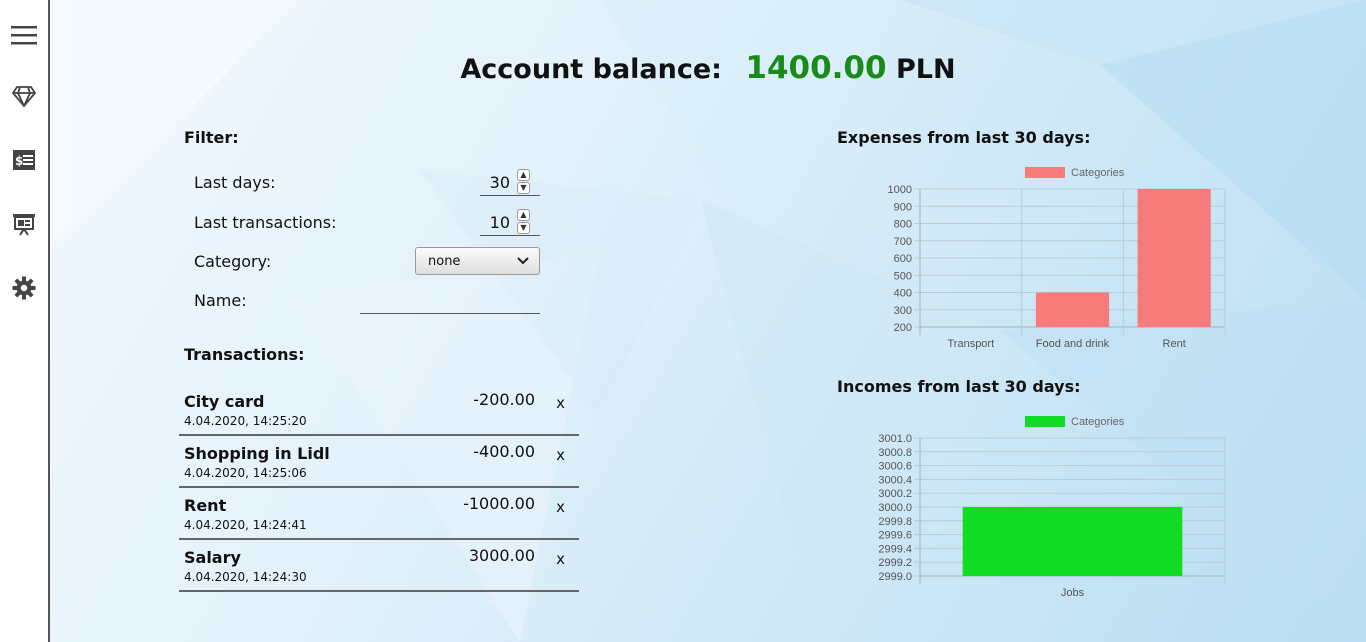 Image resolution: width=1366 pixels, height=642 pixels. I want to click on y-tick-label: 900, so click(903, 207).